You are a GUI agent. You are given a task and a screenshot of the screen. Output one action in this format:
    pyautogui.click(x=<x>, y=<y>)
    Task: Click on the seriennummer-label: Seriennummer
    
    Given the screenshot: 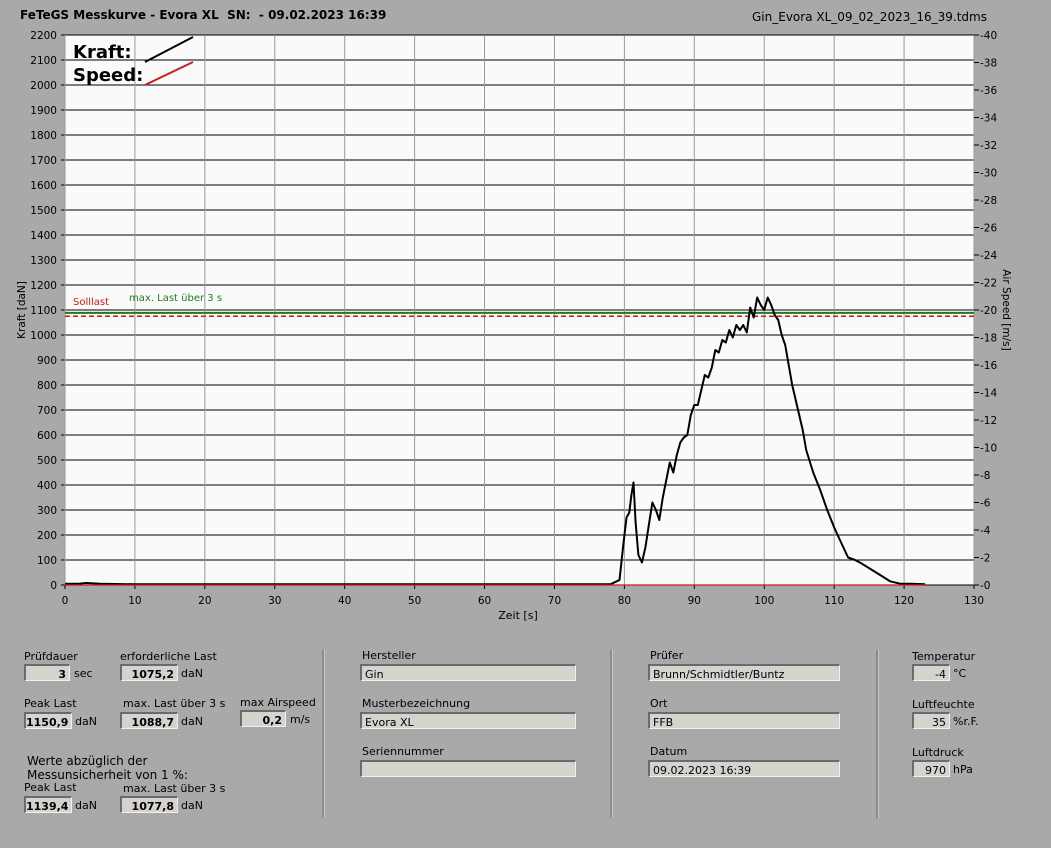 What is the action you would take?
    pyautogui.click(x=403, y=751)
    